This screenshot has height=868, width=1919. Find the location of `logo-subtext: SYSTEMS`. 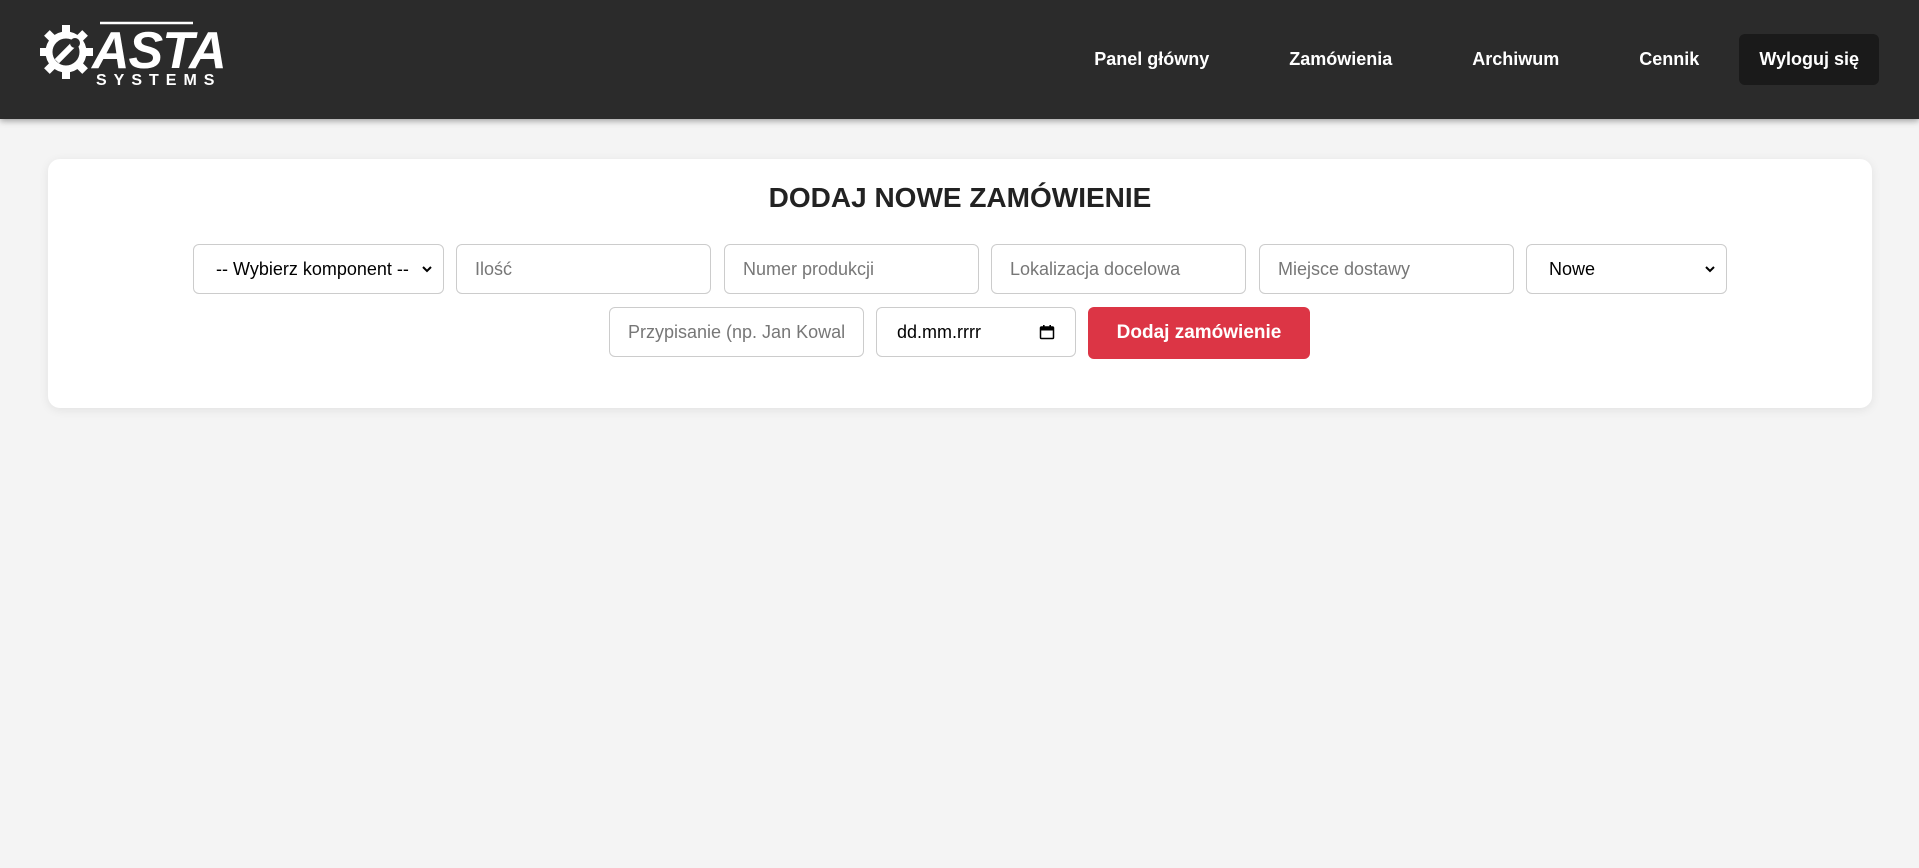

logo-subtext: SYSTEMS is located at coordinates (159, 80).